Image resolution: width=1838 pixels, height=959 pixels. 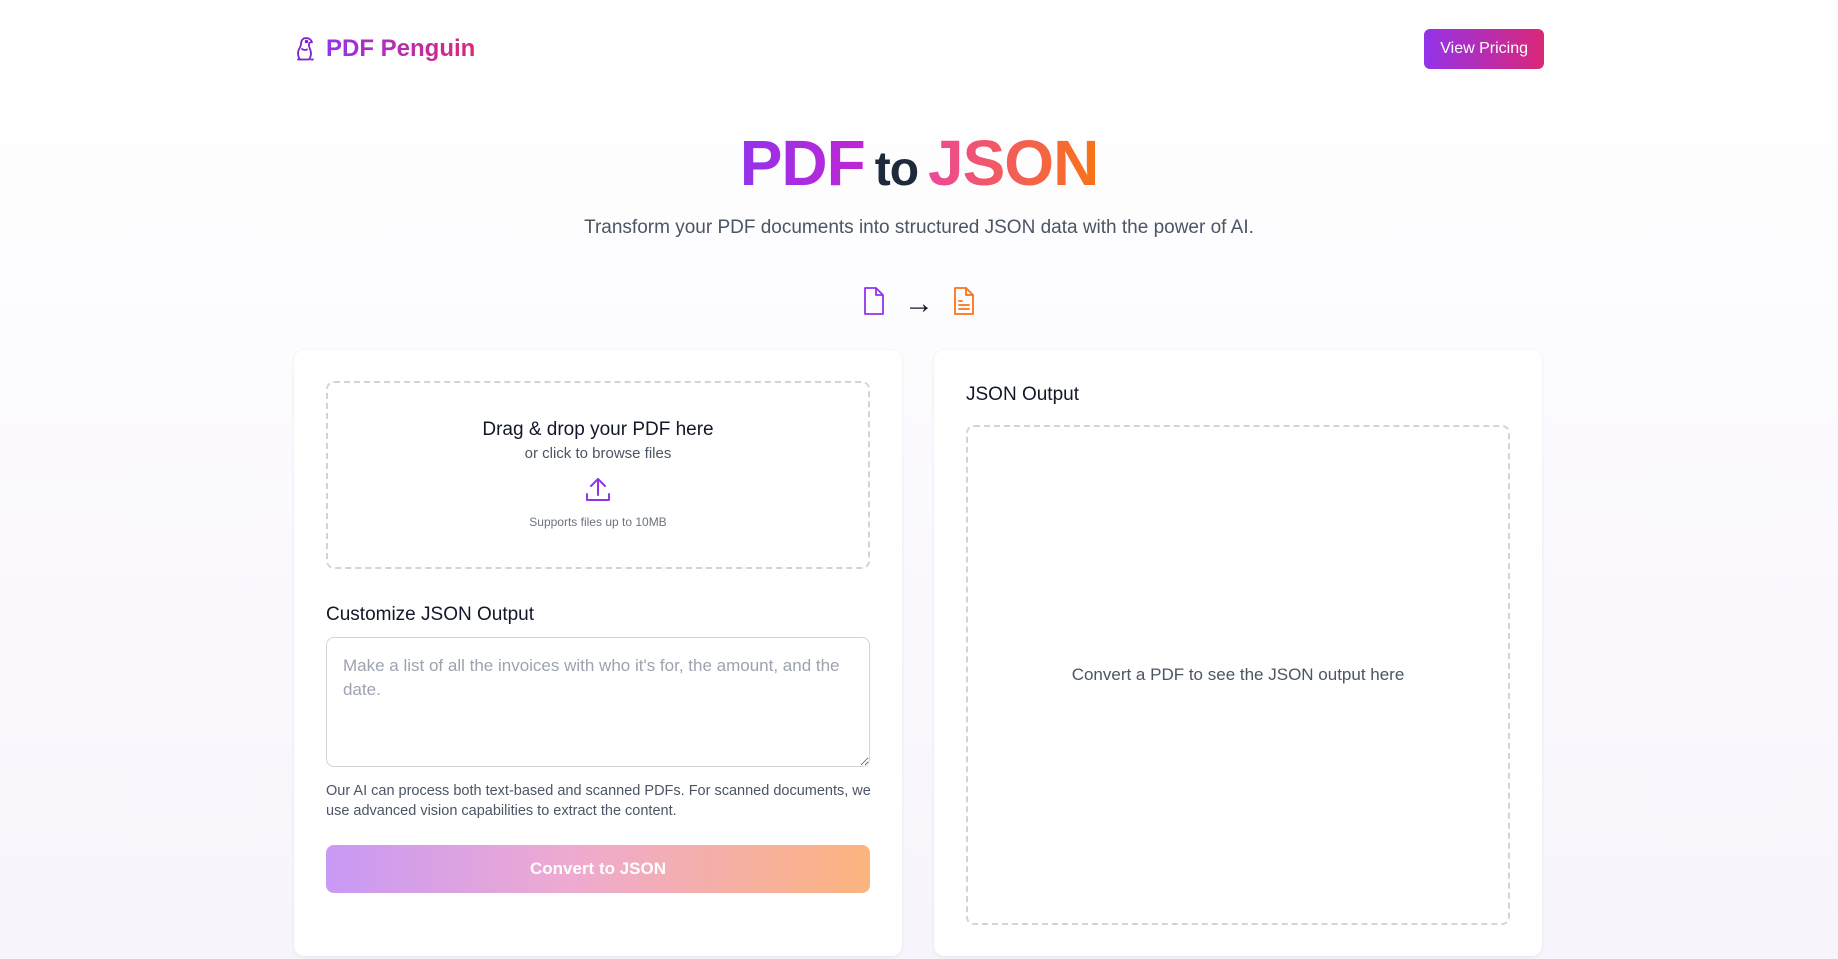 What do you see at coordinates (598, 522) in the screenshot?
I see `dropzone-note: Supports files up to 10MB` at bounding box center [598, 522].